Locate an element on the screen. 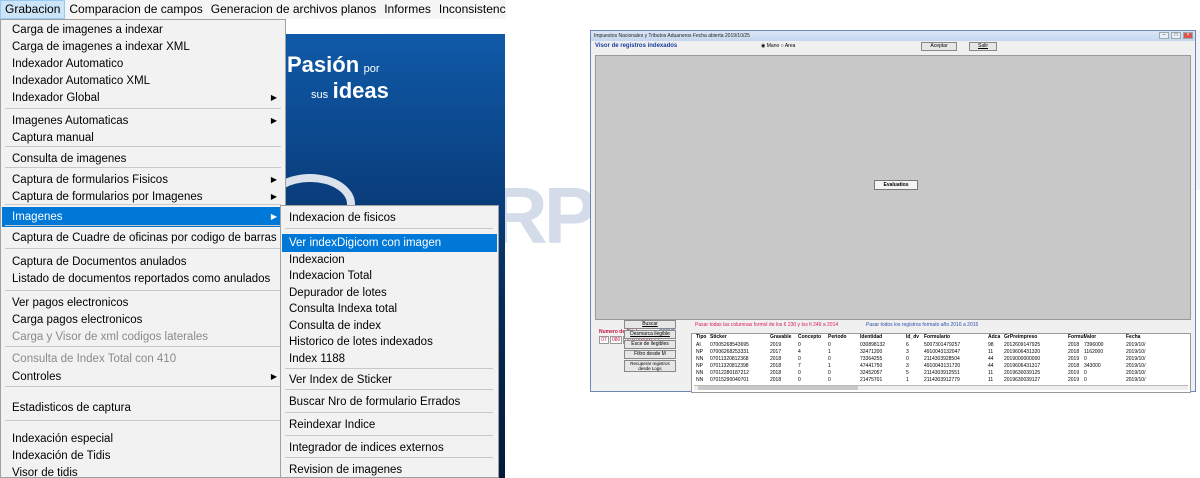  submenu-item-buscar-nro-de-formulario-errados: Buscar Nro de formulario Errados is located at coordinates (389, 402).